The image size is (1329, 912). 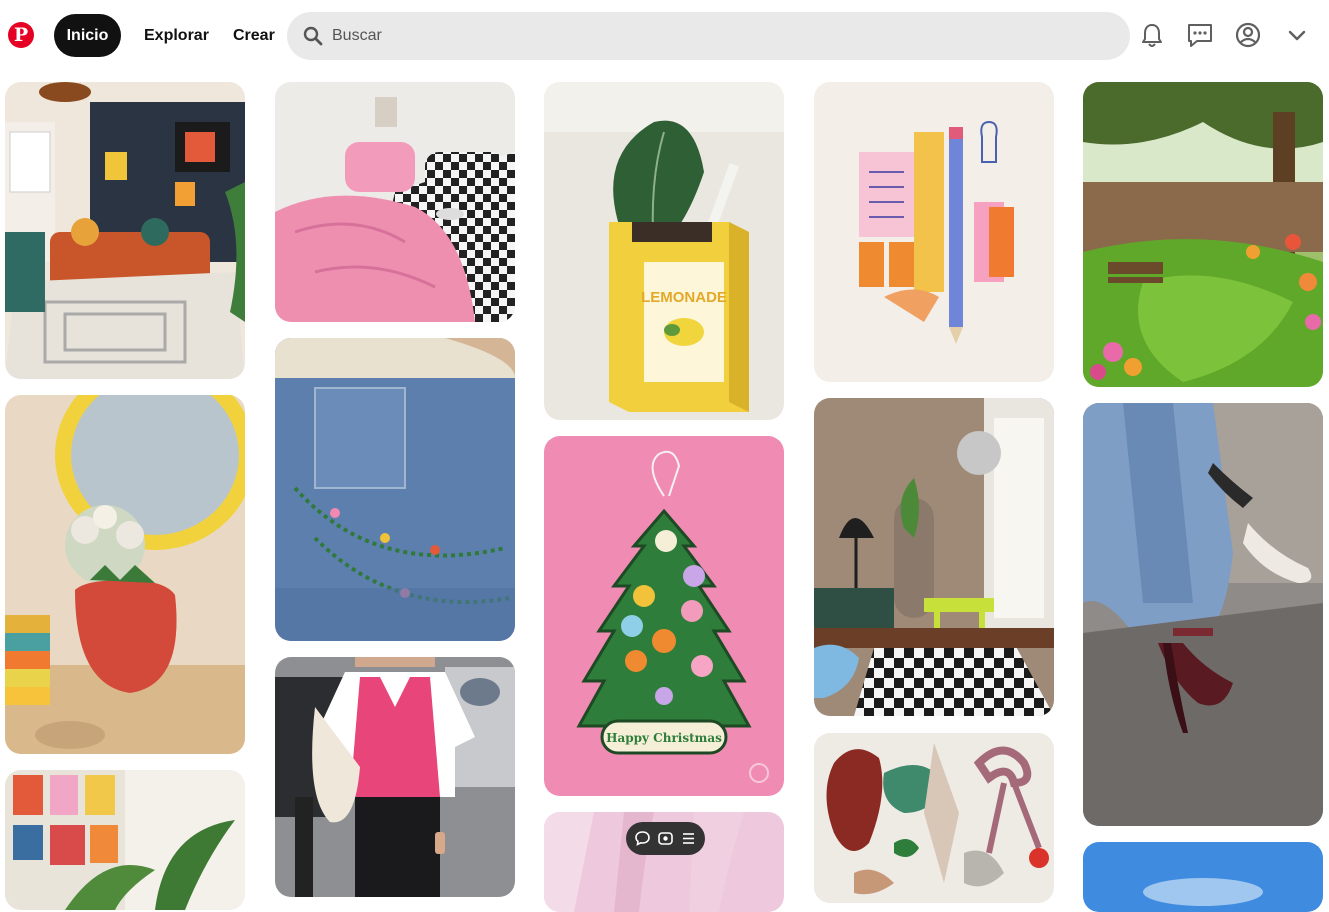 I want to click on pin-pink-bed, so click(x=395, y=202).